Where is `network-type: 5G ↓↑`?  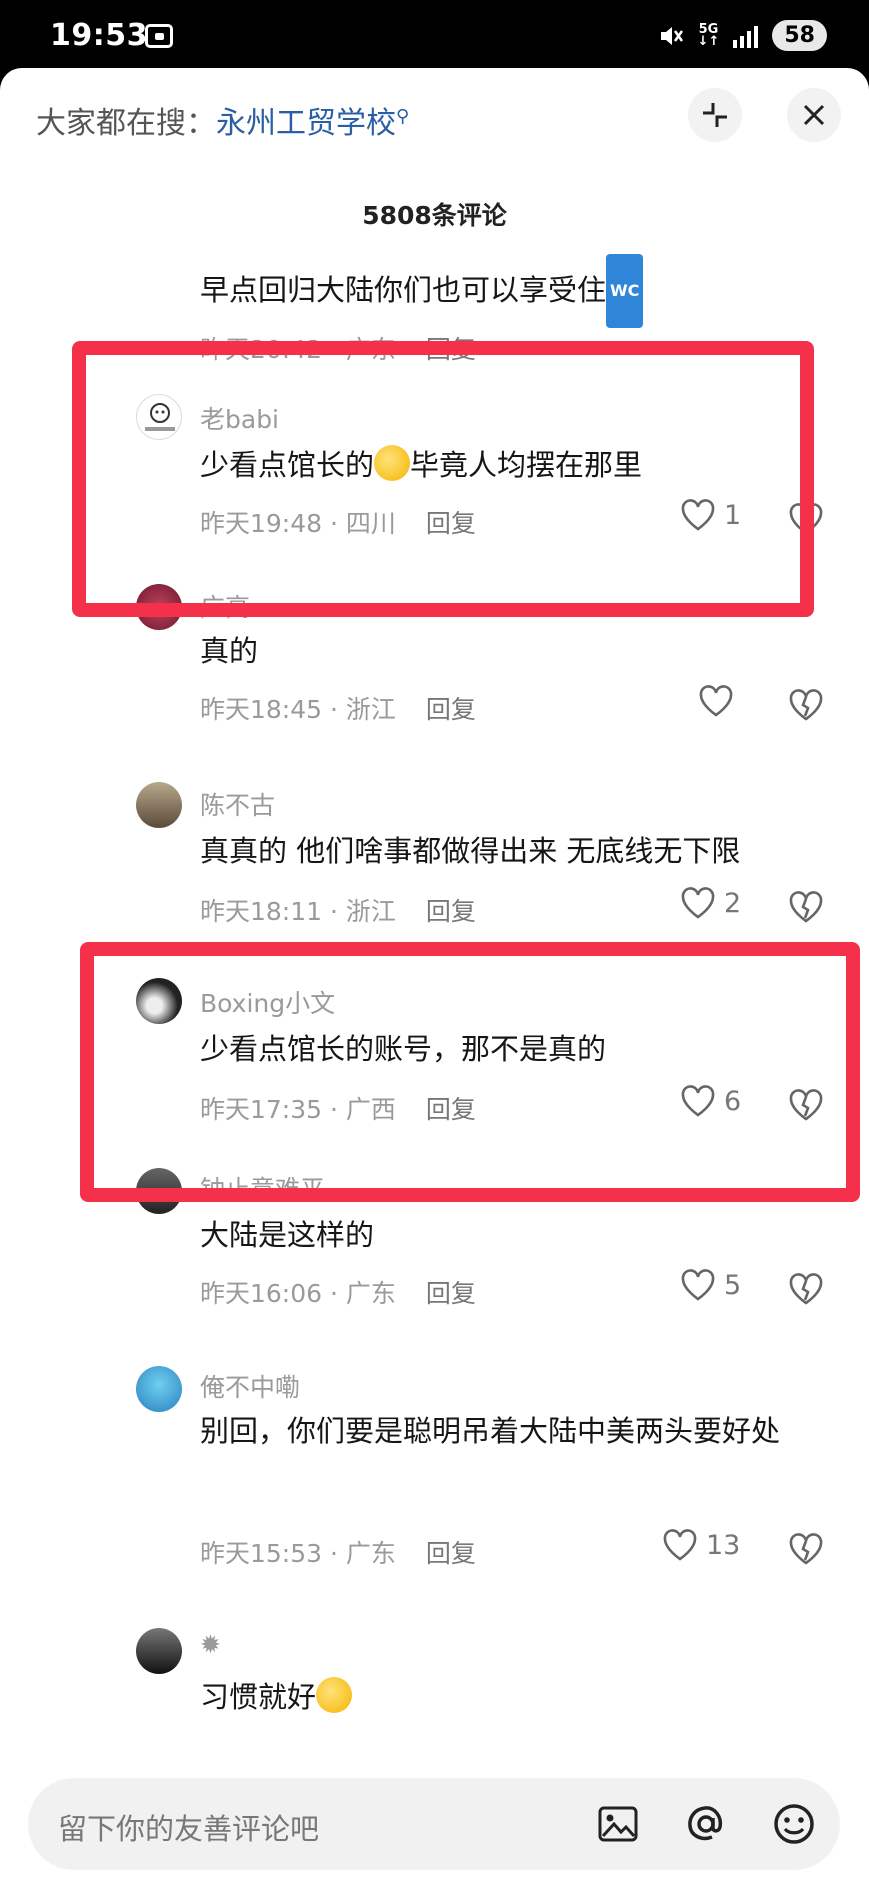 network-type: 5G ↓↑ is located at coordinates (708, 35).